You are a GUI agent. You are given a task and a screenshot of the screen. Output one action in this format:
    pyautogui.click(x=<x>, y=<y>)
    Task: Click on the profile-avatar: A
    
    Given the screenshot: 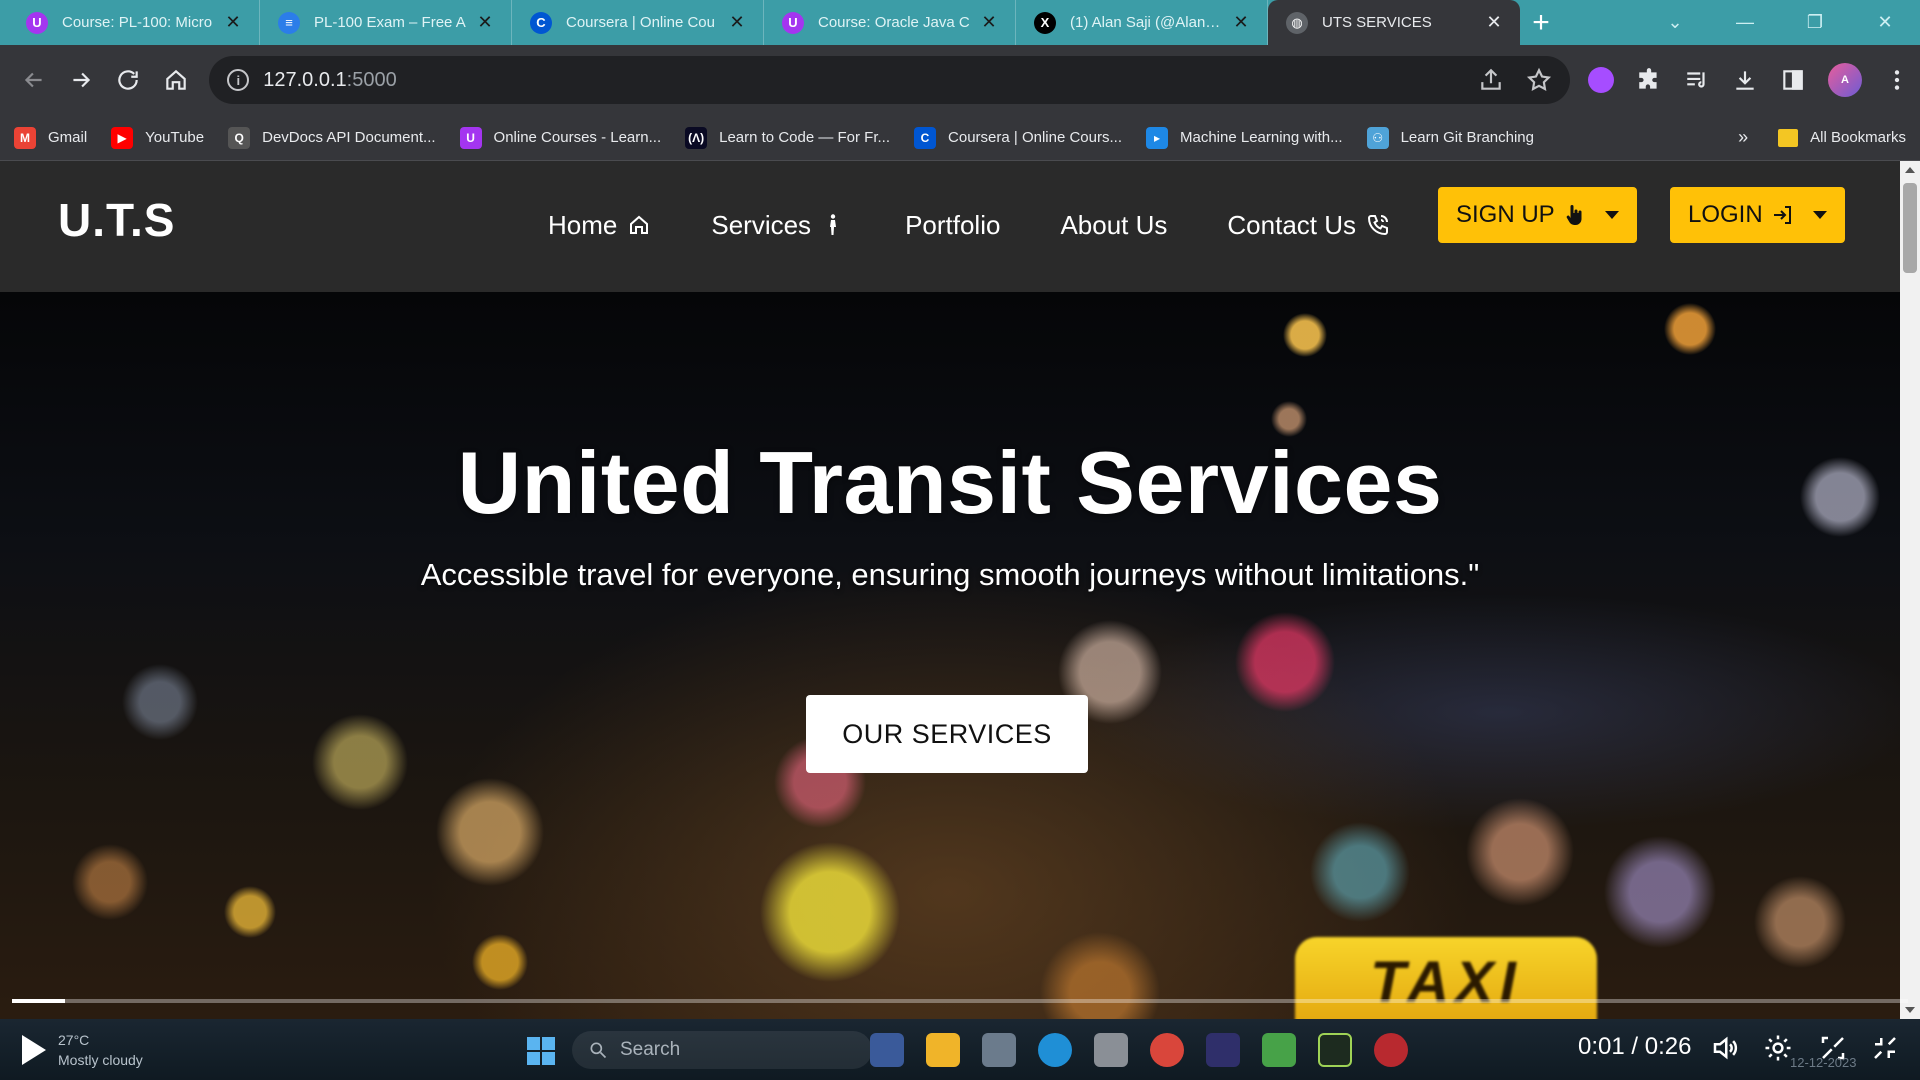 What is the action you would take?
    pyautogui.click(x=1845, y=80)
    